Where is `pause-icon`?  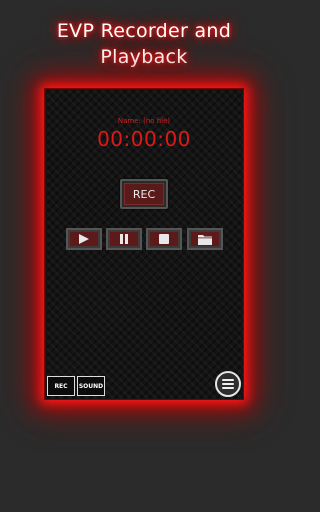
pause-icon is located at coordinates (124, 239).